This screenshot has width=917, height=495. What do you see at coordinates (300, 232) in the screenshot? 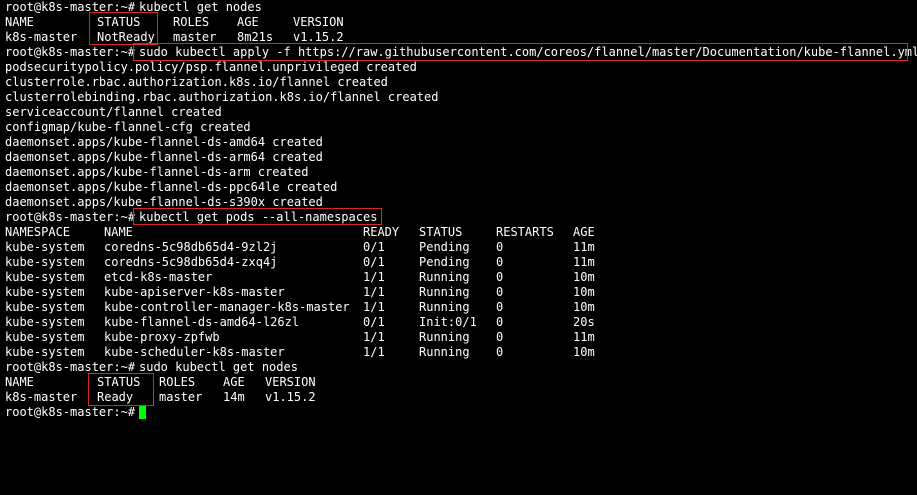
I see `pods-table-header: NAMESPACE NAME READY STATUS RESTARTS AGE` at bounding box center [300, 232].